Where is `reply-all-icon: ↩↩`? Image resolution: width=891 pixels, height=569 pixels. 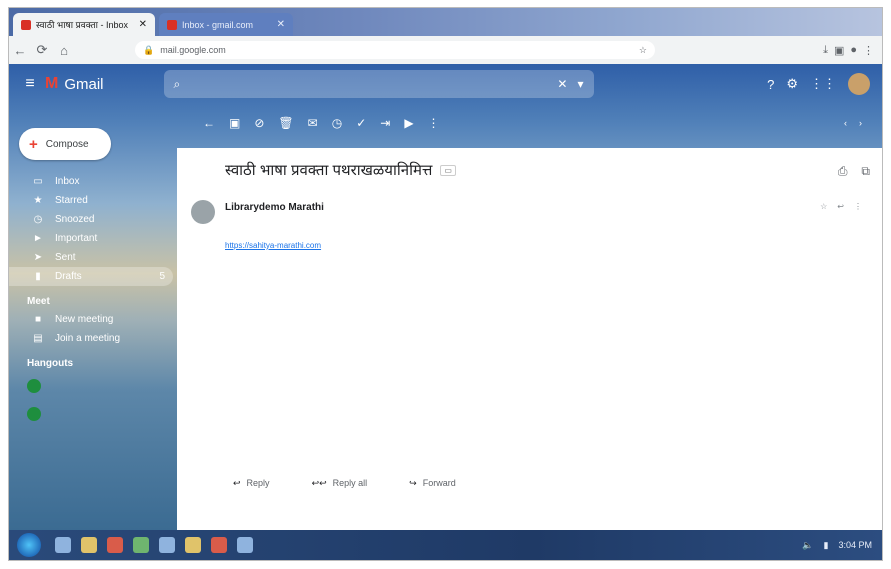
reply-all-icon: ↩↩ is located at coordinates (319, 483).